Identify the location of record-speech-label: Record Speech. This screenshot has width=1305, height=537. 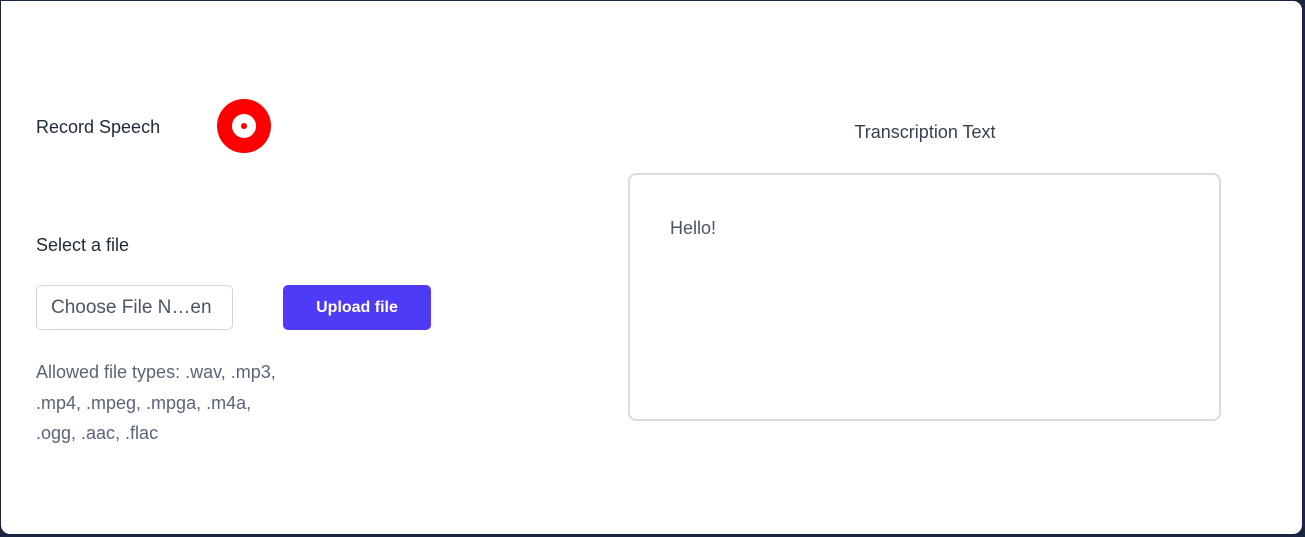
(98, 127).